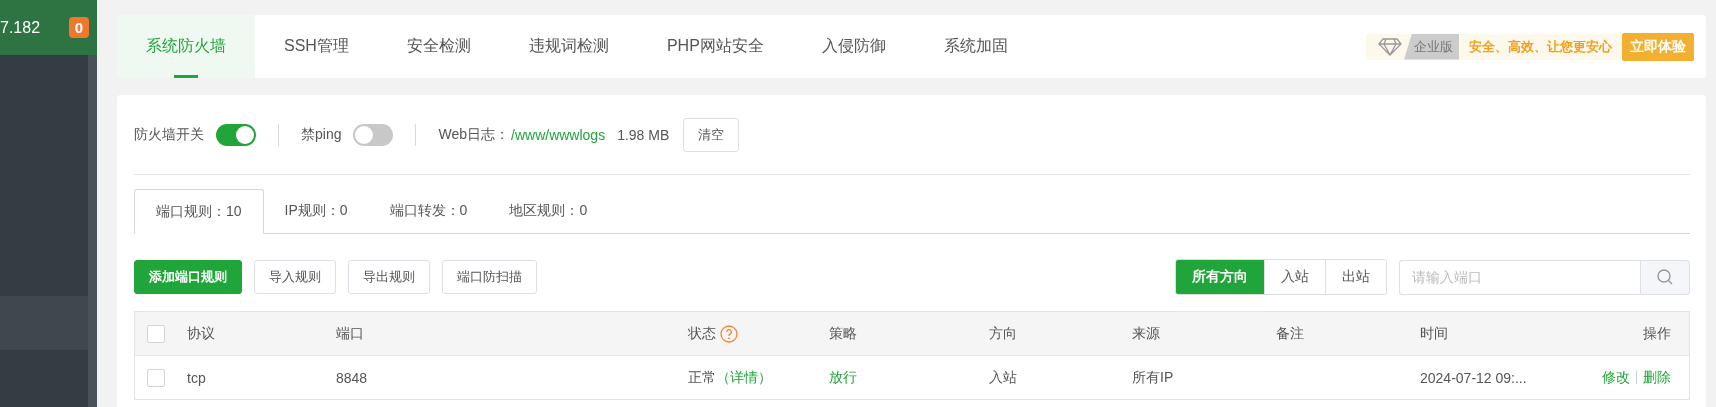 The height and width of the screenshot is (407, 1716). Describe the element at coordinates (843, 376) in the screenshot. I see `table-cell: 放行` at that location.